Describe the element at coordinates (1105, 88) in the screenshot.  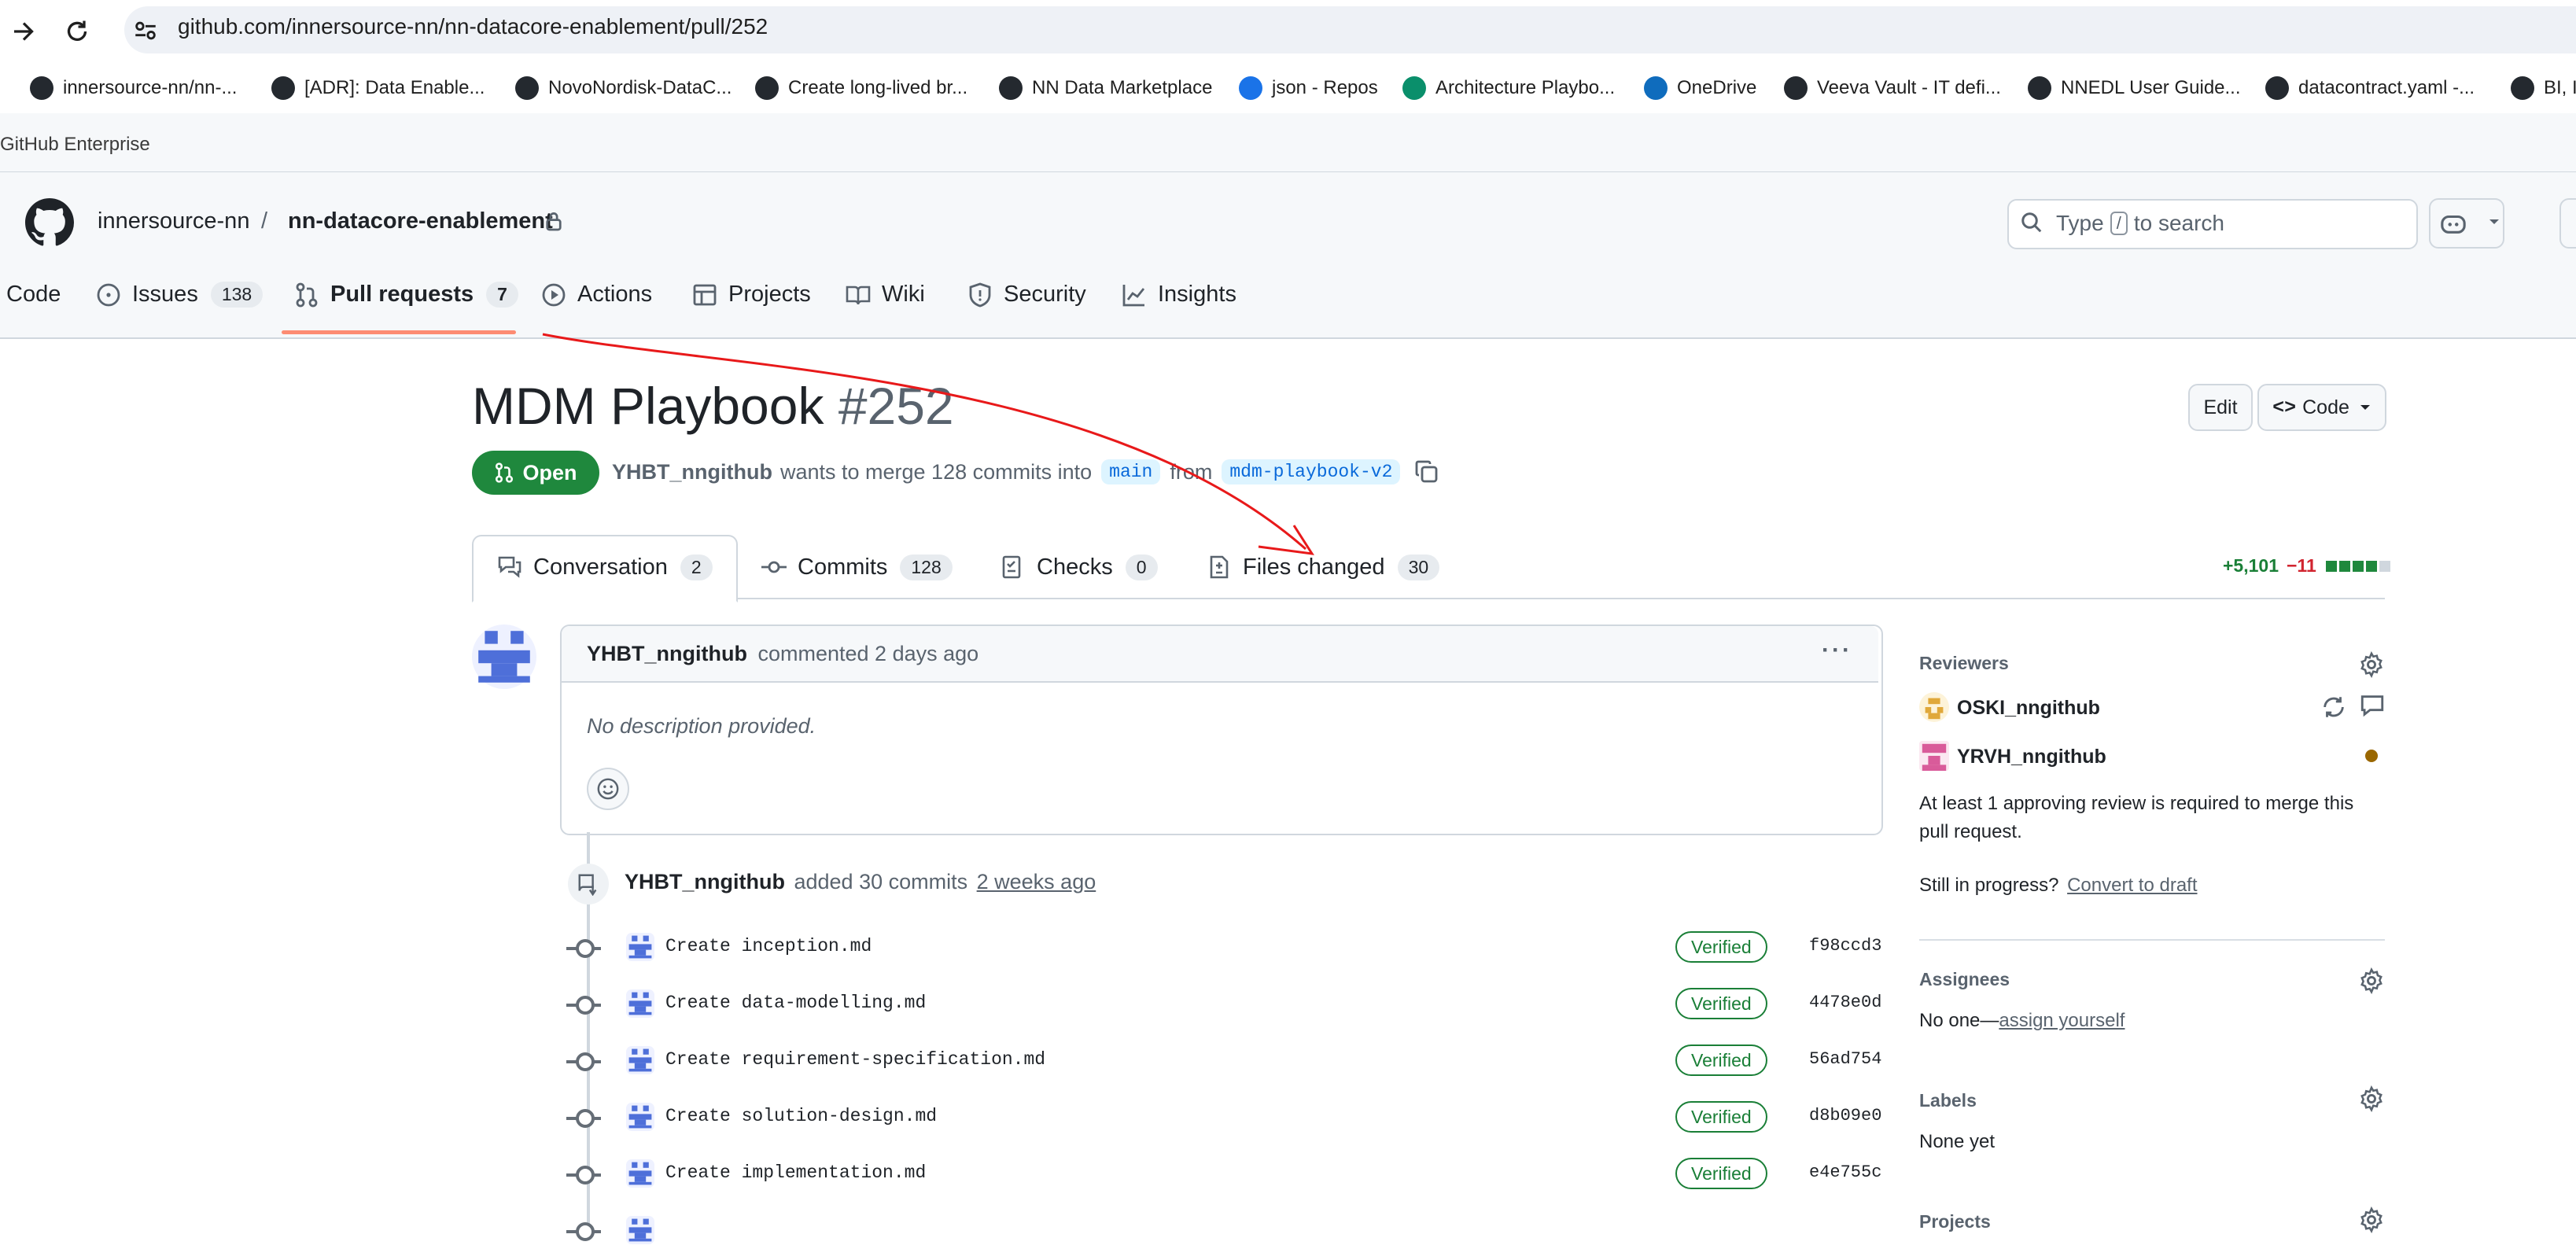
I see `bookmark-item: NN Data Marketplace` at that location.